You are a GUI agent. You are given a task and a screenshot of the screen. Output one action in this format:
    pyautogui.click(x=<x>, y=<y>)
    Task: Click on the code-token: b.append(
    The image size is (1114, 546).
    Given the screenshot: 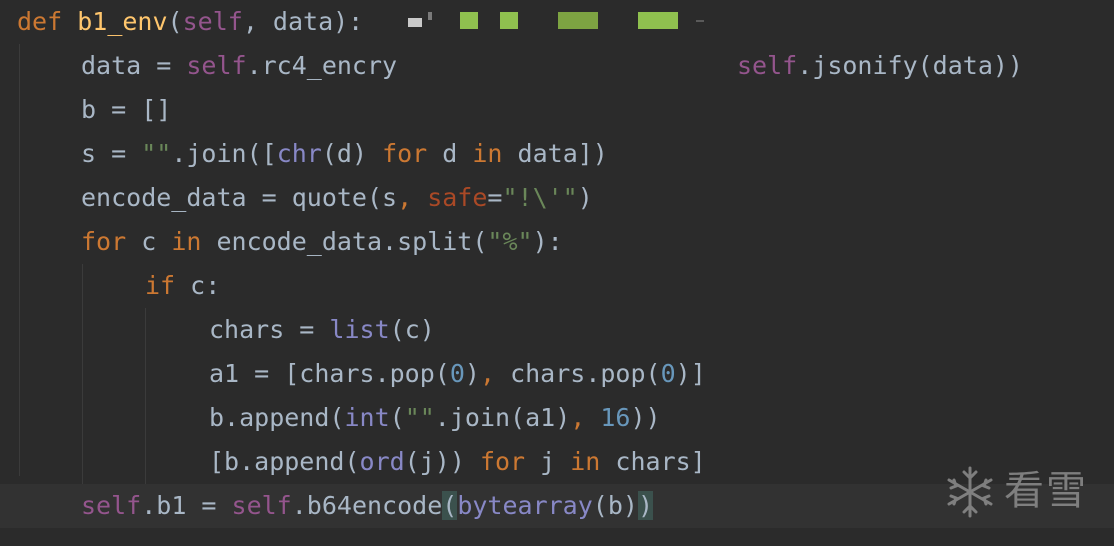 What is the action you would take?
    pyautogui.click(x=277, y=417)
    